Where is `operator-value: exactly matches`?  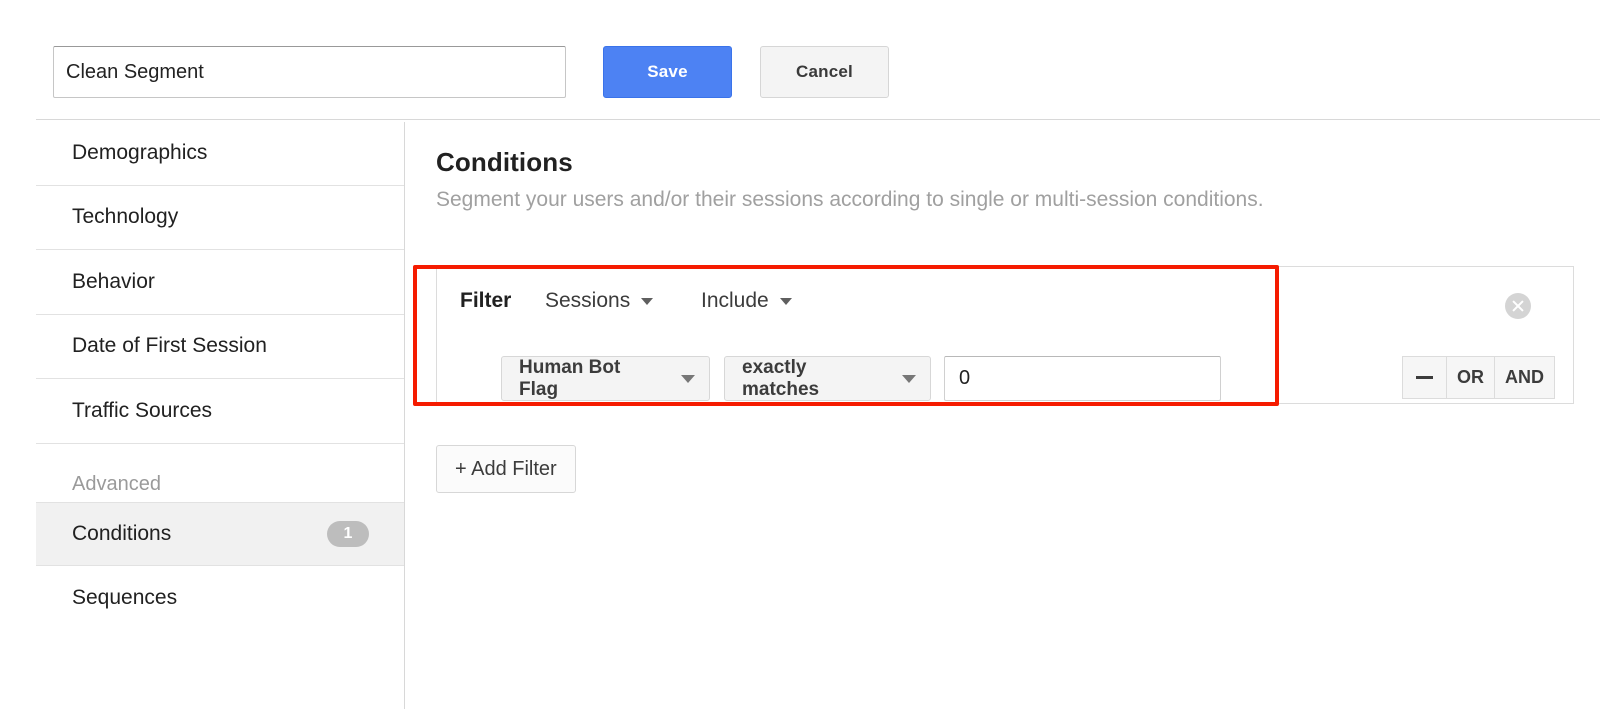 operator-value: exactly matches is located at coordinates (781, 378).